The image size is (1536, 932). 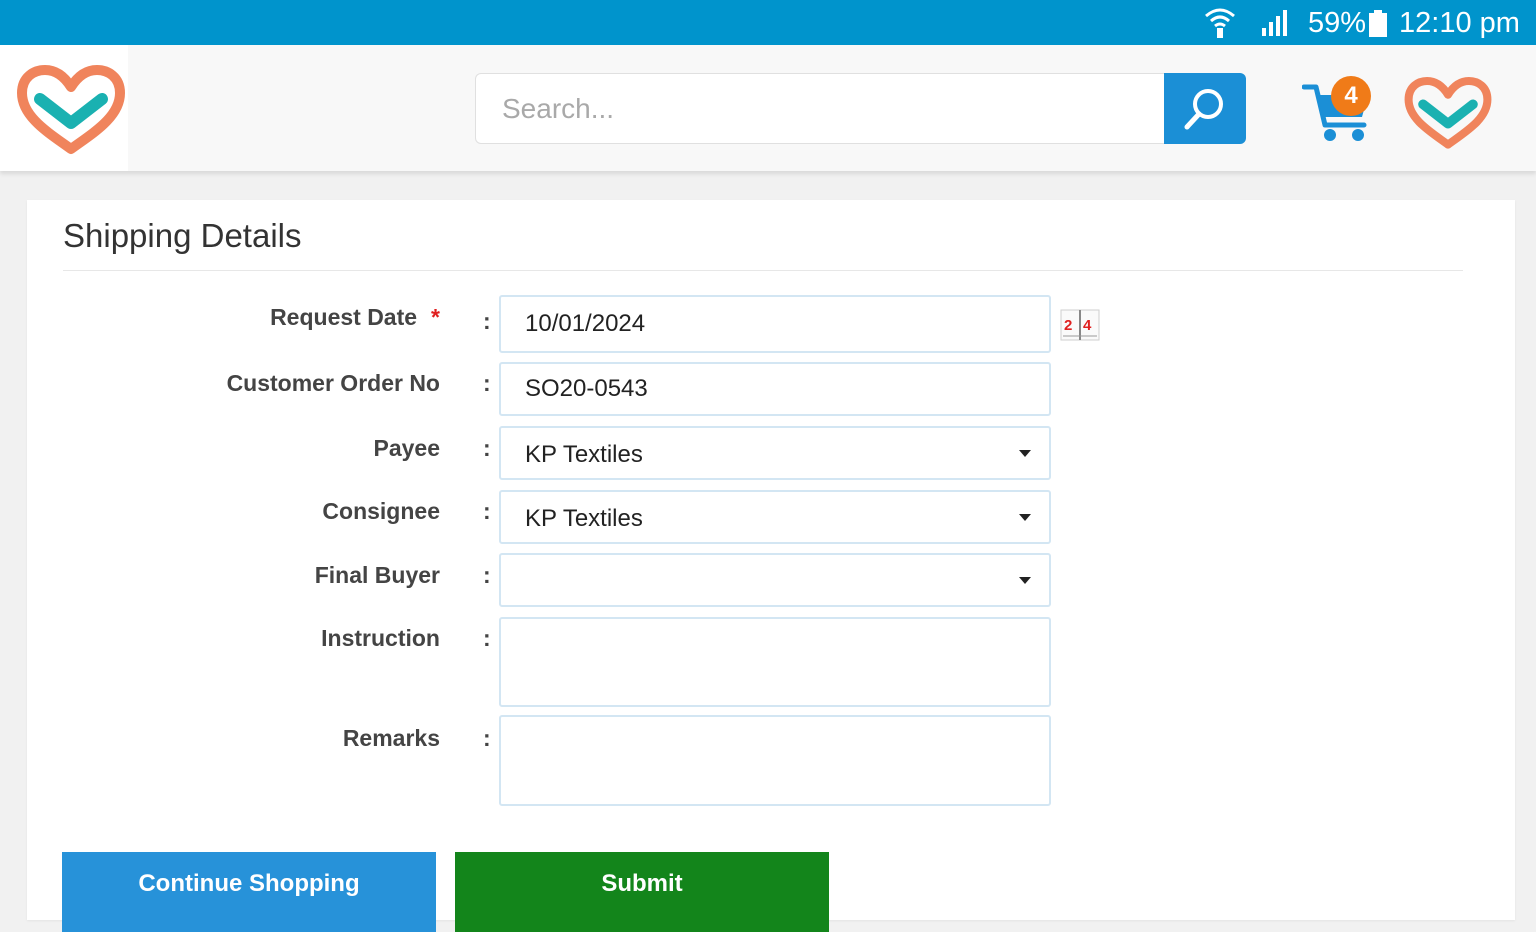 I want to click on payee-label: Payee, so click(x=406, y=448).